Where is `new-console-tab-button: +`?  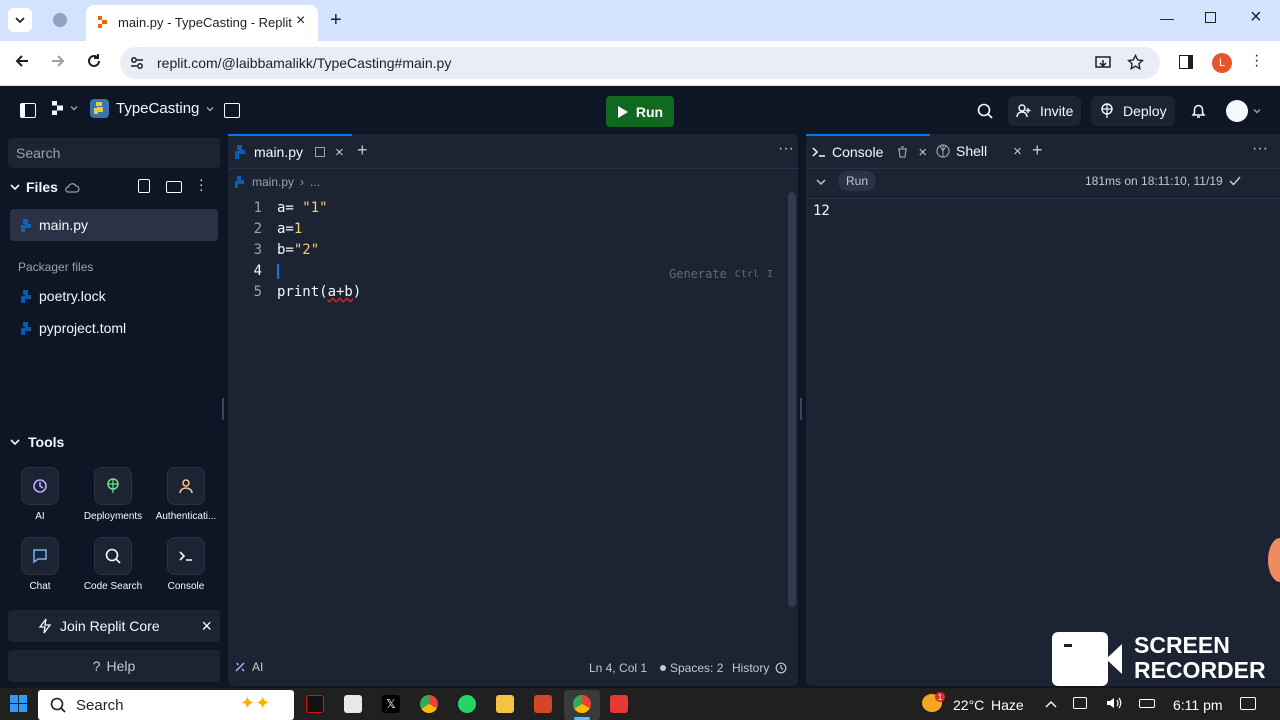 new-console-tab-button: + is located at coordinates (1037, 150).